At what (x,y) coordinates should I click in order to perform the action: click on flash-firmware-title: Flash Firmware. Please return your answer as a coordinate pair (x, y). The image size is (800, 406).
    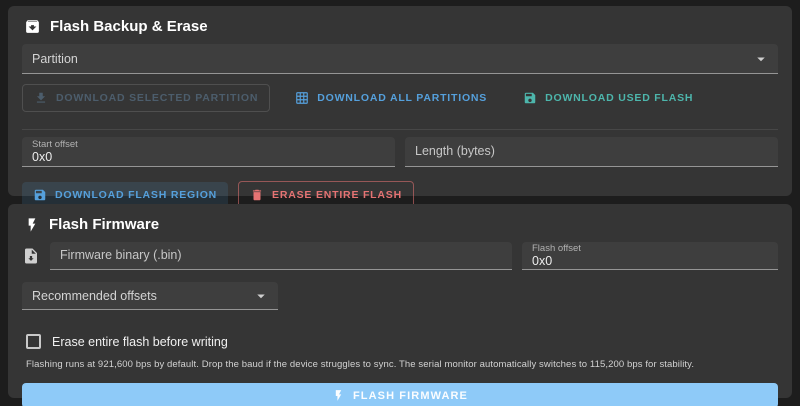
    Looking at the image, I should click on (104, 224).